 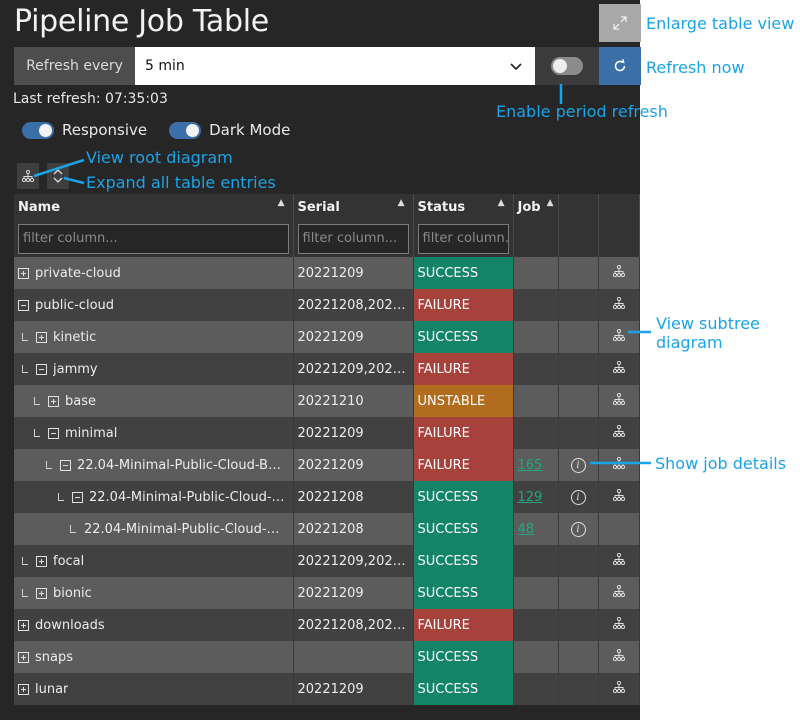 I want to click on subtree-diagram-annotation: View subtree diagram, so click(x=708, y=333).